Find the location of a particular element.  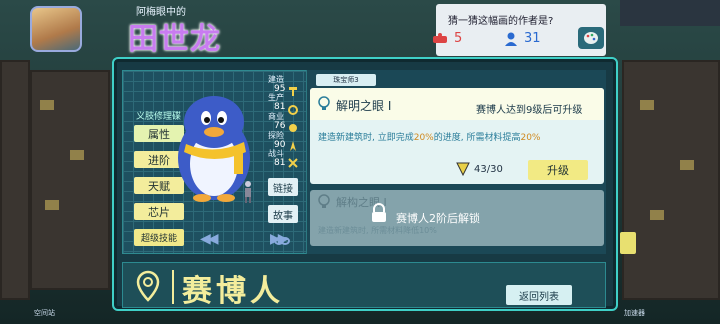

skill-card-1-condition: 赛博人达到9级后可升级 is located at coordinates (529, 110).